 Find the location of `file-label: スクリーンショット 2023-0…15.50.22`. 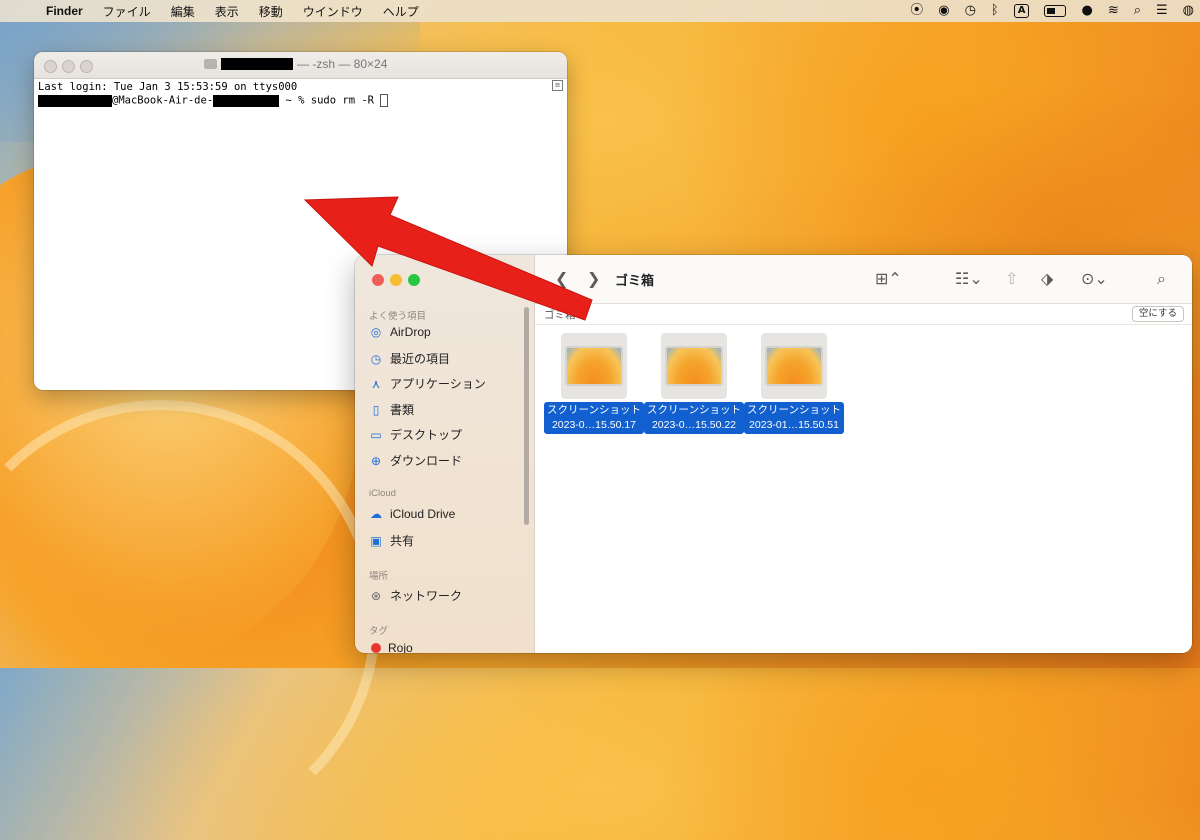

file-label: スクリーンショット 2023-0…15.50.22 is located at coordinates (694, 418).